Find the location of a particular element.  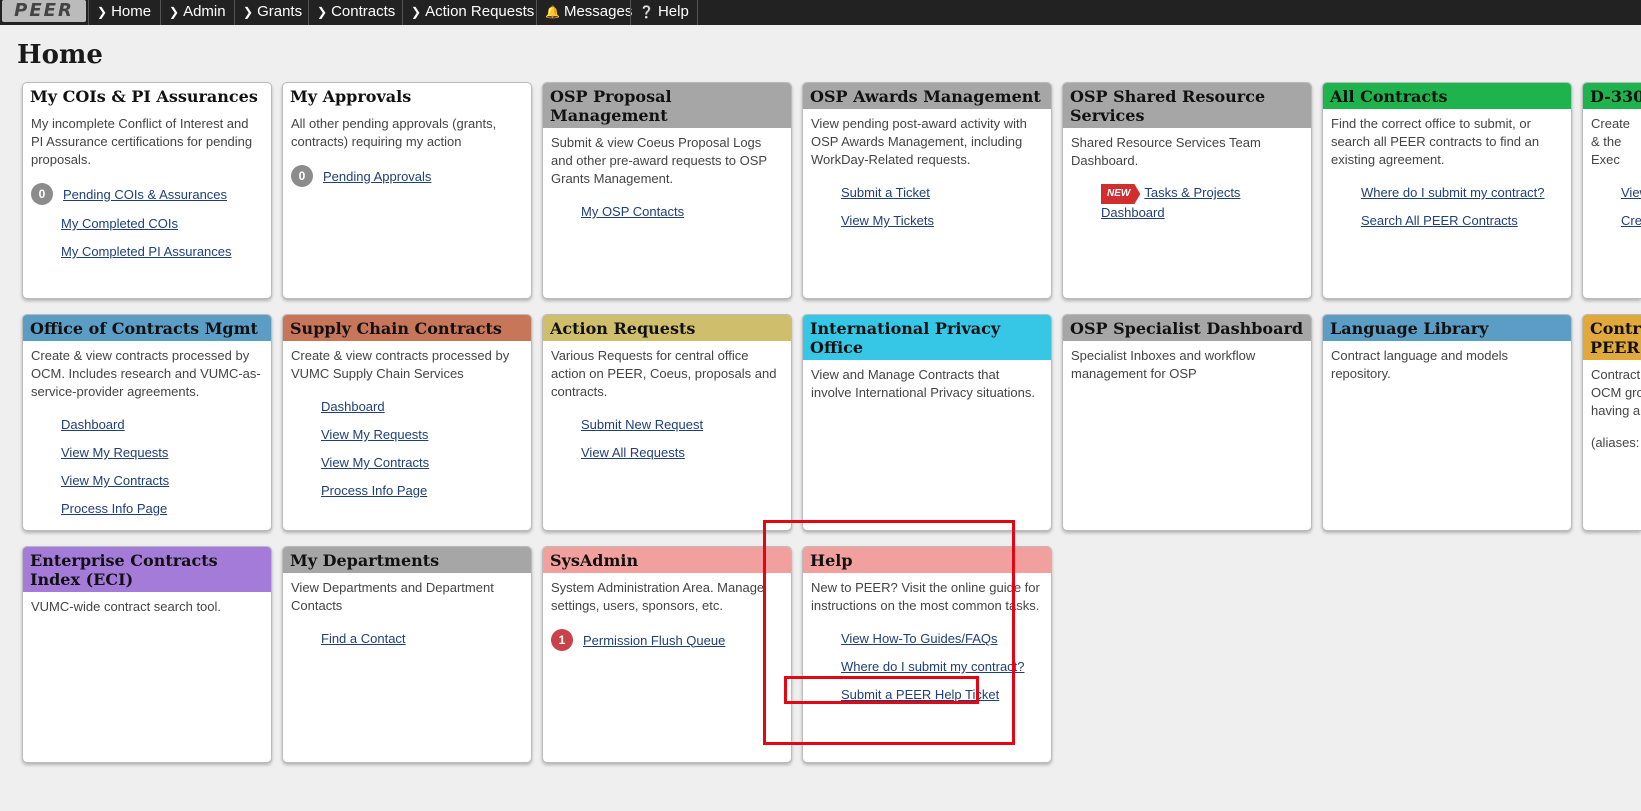

peer-logo: PEER is located at coordinates (44, 11).